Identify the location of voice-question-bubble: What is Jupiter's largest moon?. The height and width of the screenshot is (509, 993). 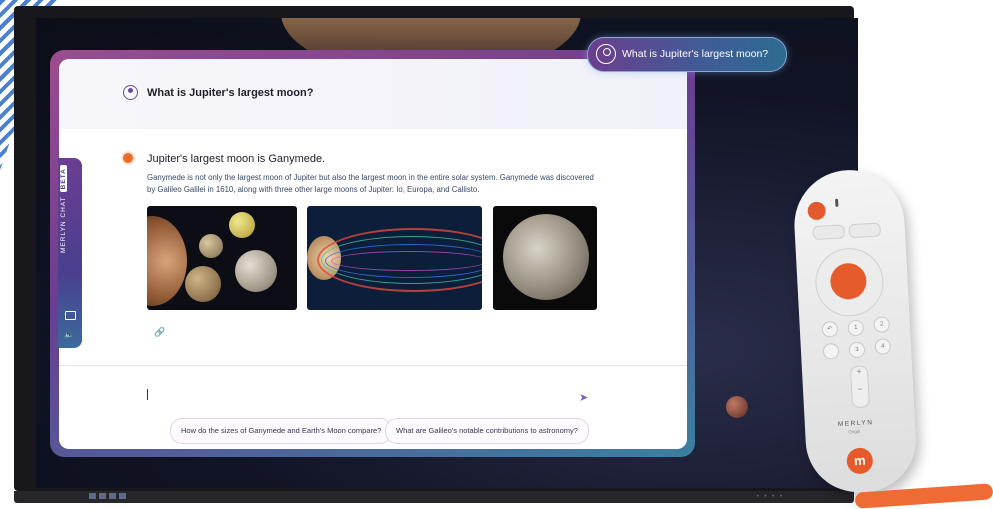
(687, 54).